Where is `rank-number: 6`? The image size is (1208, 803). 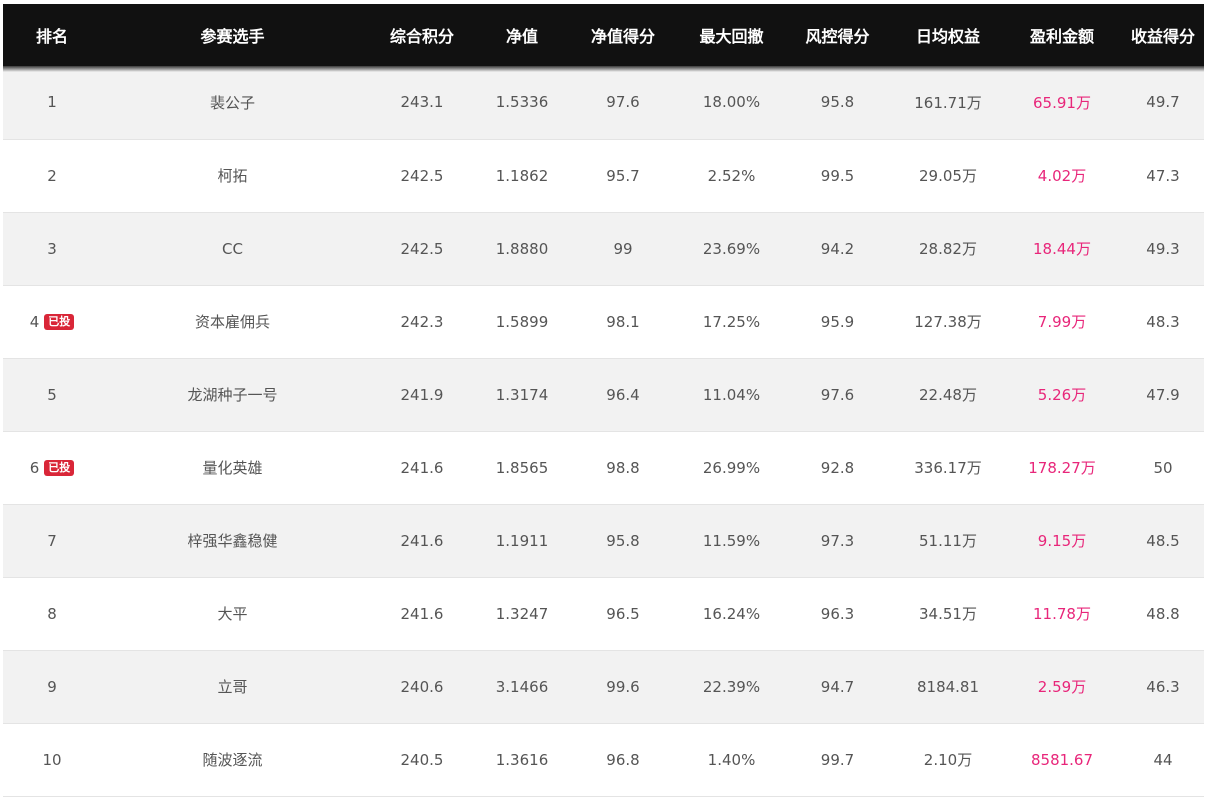 rank-number: 6 is located at coordinates (34, 467).